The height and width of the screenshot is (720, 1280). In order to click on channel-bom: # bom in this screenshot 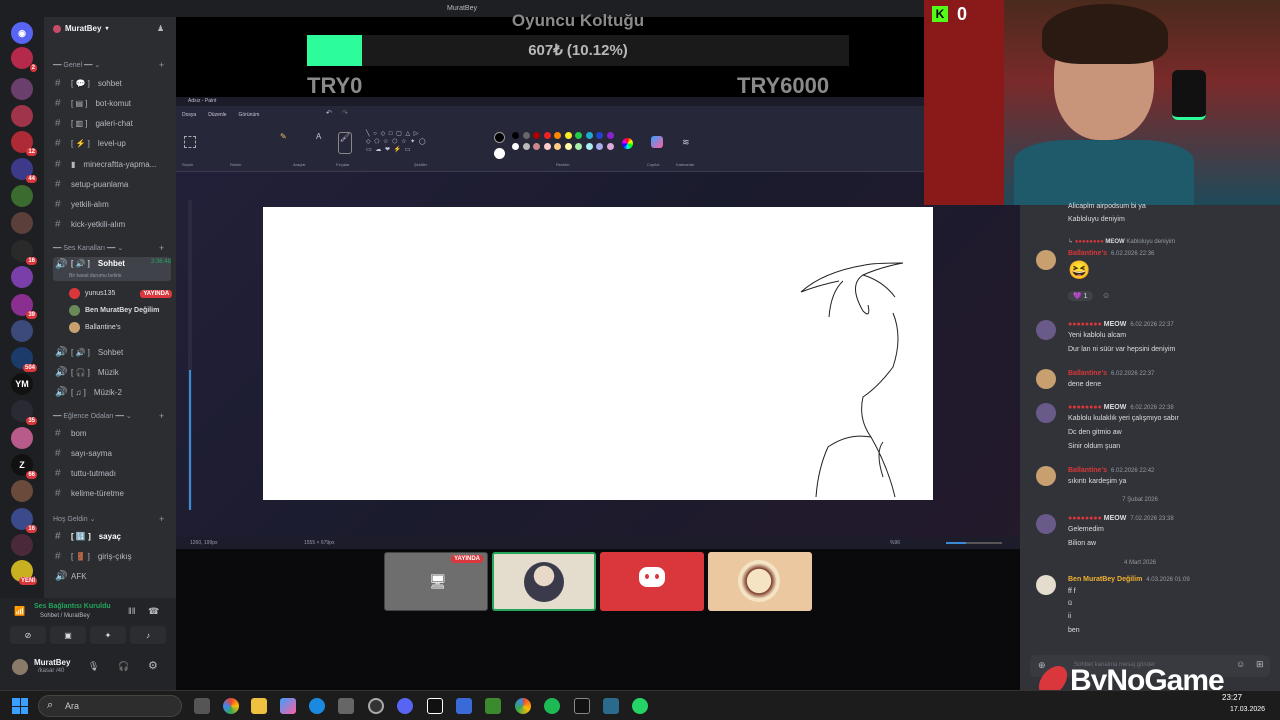, I will do `click(112, 433)`.